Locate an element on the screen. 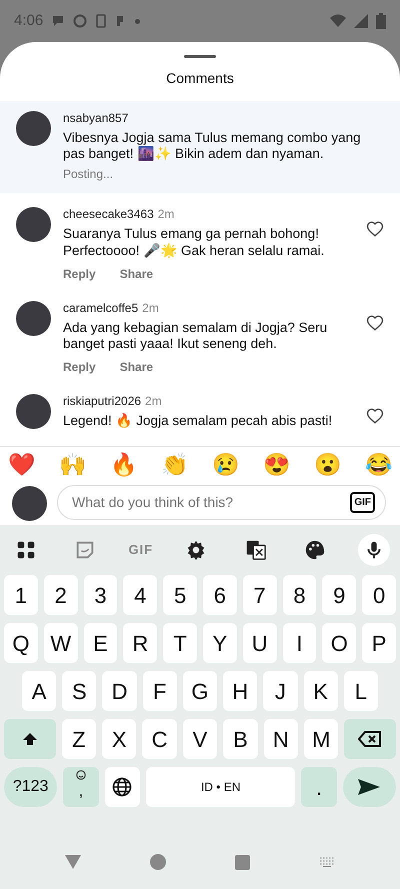  emoji-reaction: ❤ is located at coordinates (21, 465).